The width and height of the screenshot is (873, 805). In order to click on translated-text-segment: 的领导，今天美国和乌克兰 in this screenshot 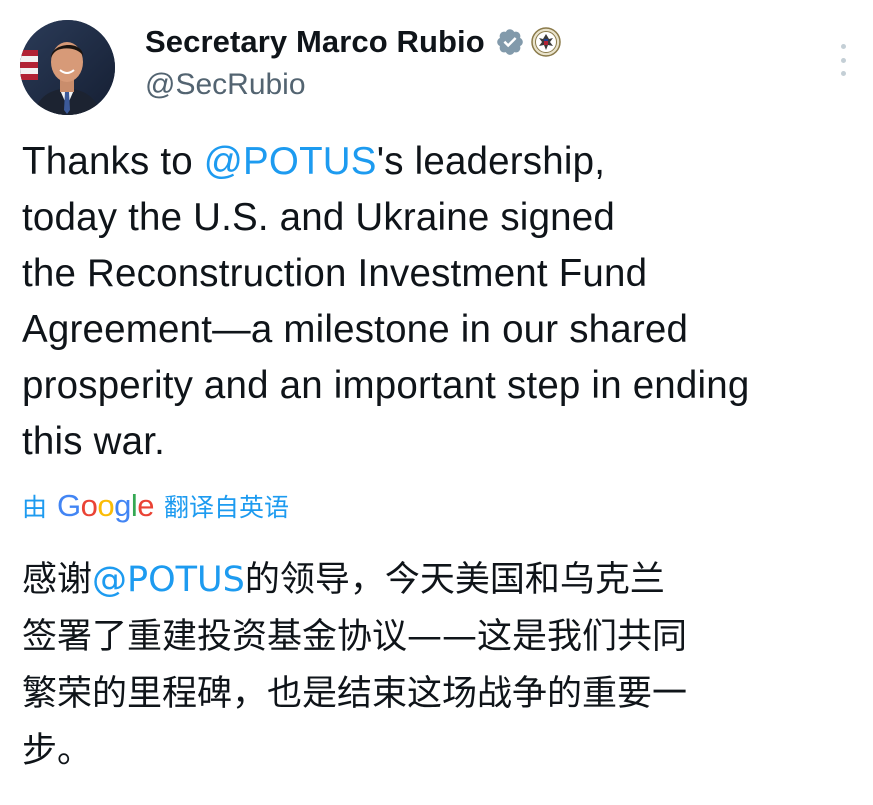, I will do `click(454, 580)`.